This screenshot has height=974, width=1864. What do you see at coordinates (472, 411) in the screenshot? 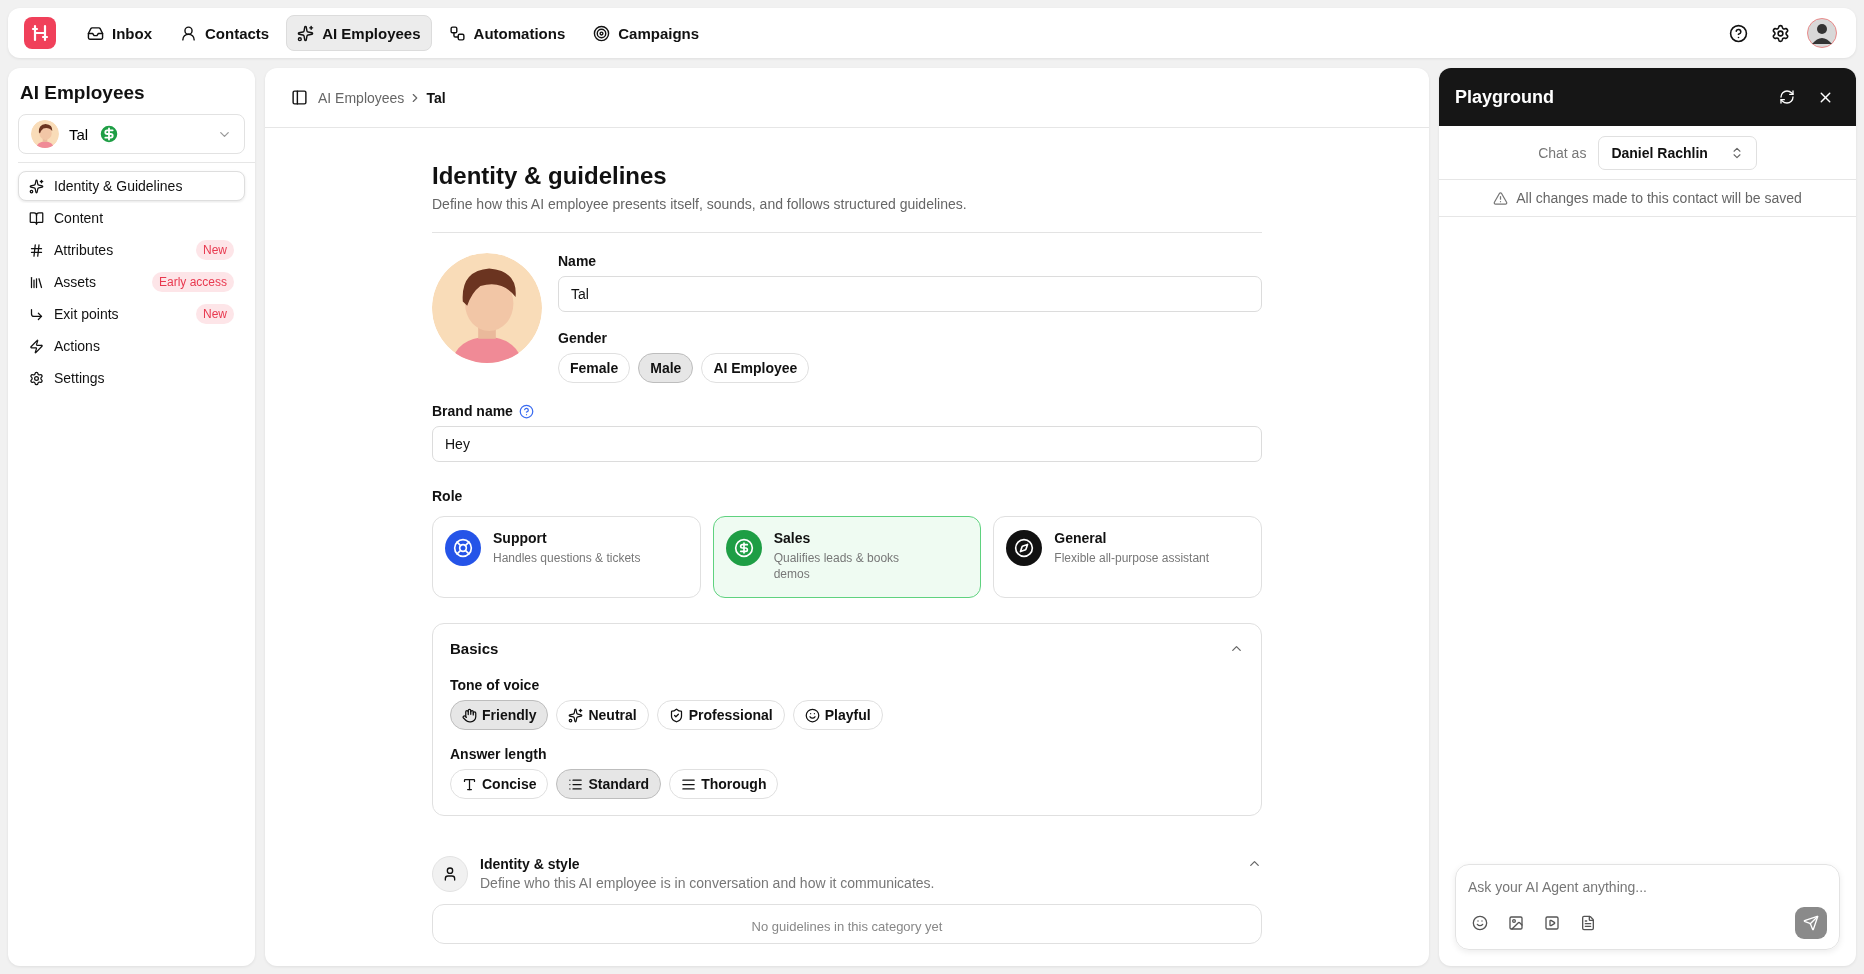
I see `field-label: Brand name` at bounding box center [472, 411].